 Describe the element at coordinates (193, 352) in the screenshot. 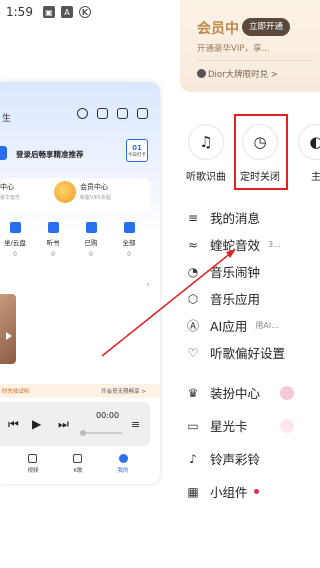

I see `preference-icon: ♡` at that location.